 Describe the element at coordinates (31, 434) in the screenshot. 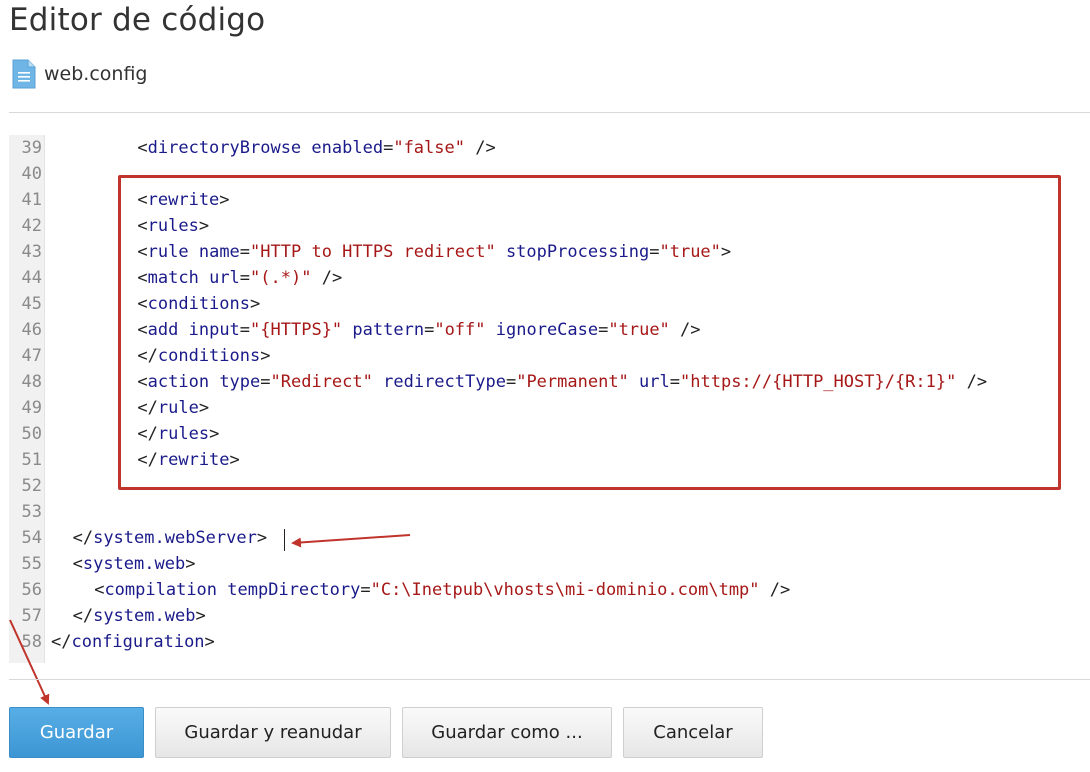

I see `line-number: 50` at that location.